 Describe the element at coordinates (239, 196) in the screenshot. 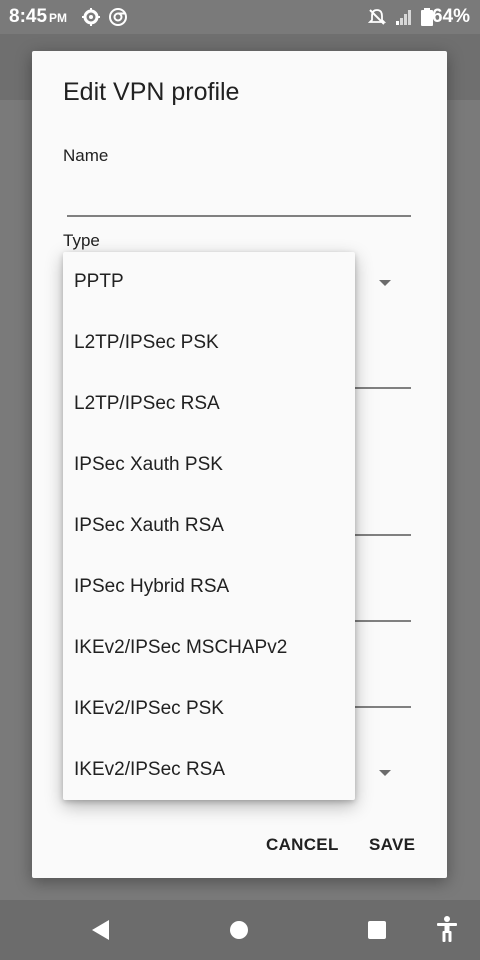

I see `name-field` at that location.